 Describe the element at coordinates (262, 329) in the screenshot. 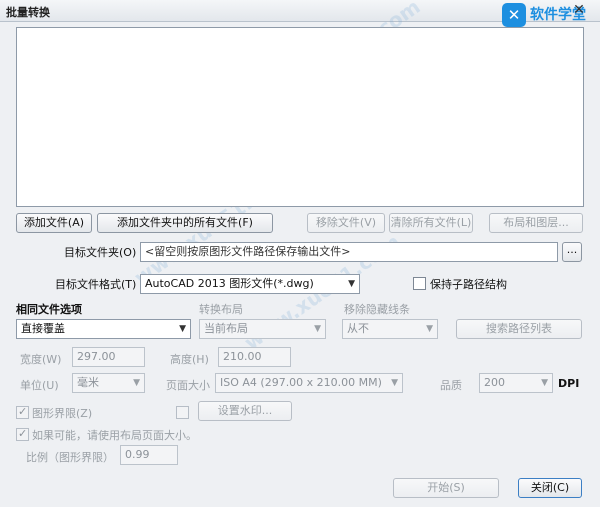

I see `convert-layout-select: 当前布局 ▼` at that location.